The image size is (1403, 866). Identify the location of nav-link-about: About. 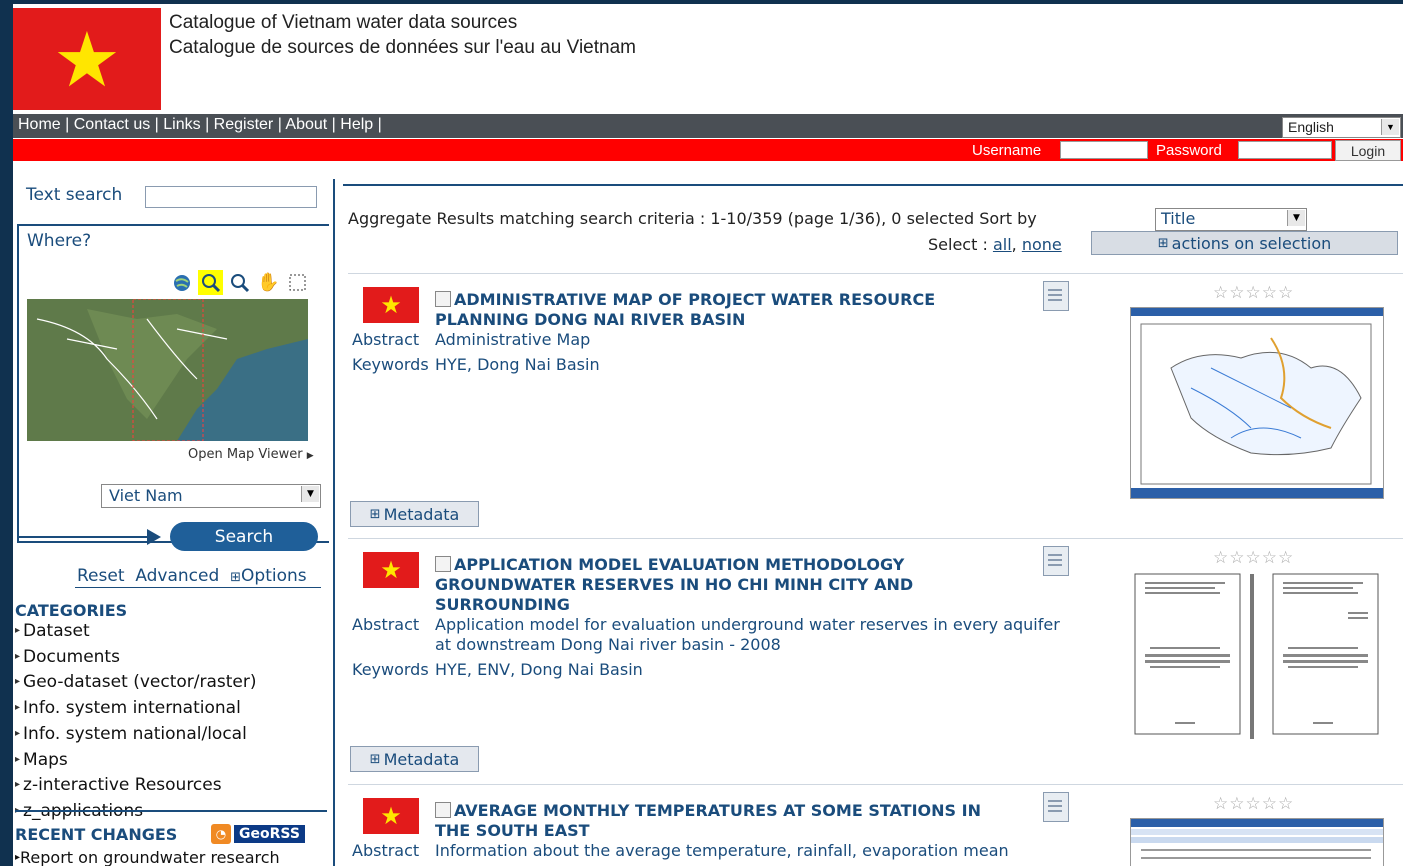
(306, 124).